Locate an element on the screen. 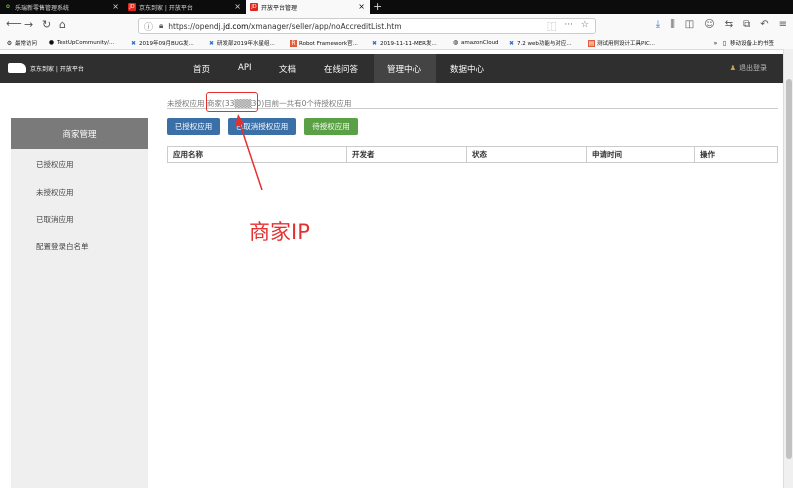  scrollbar is located at coordinates (788, 268).